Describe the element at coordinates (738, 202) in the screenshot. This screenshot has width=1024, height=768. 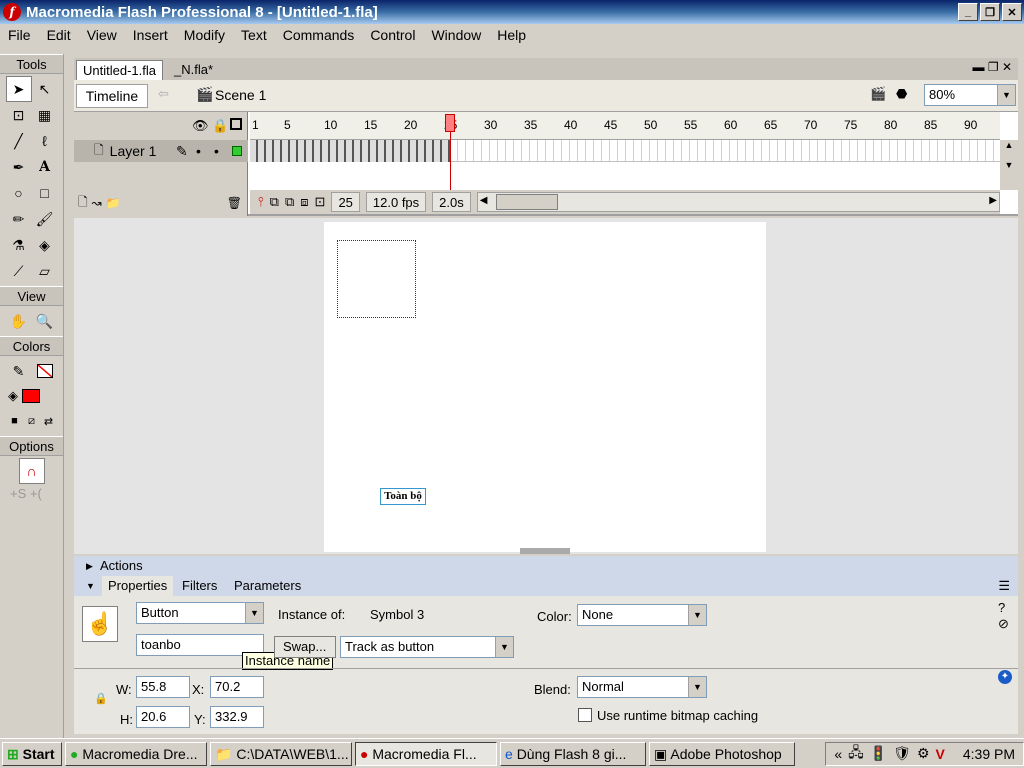
I see `timeline-hscroll: ◀ ▶` at that location.